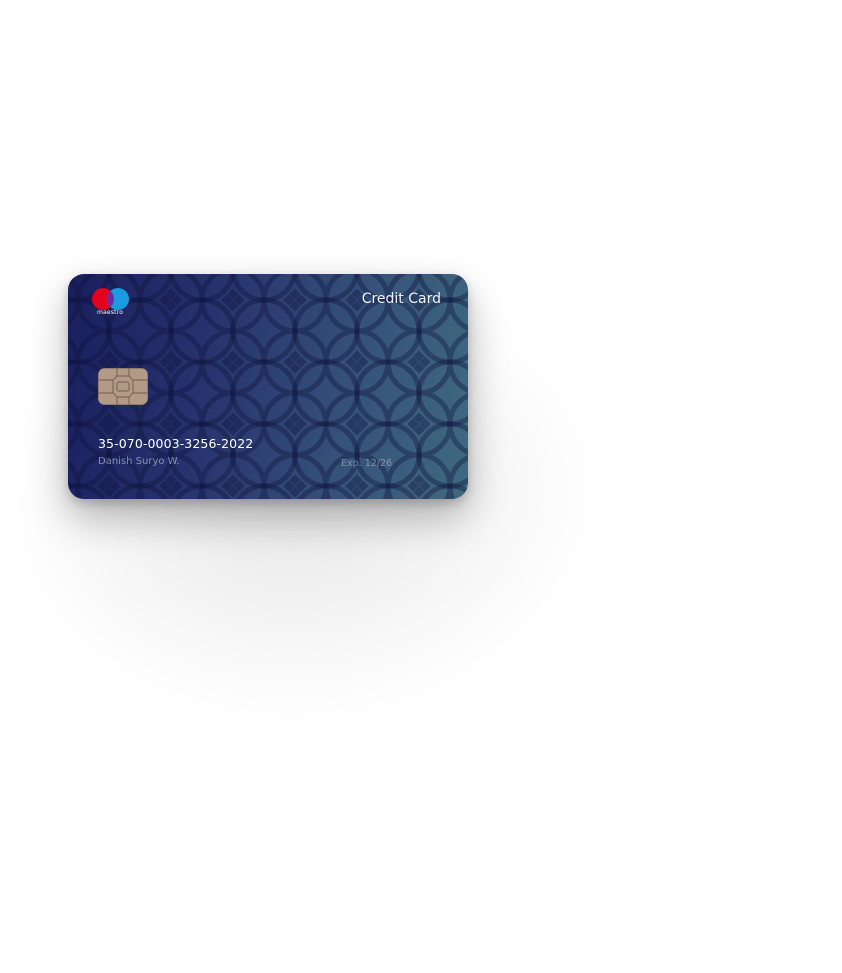  What do you see at coordinates (123, 386) in the screenshot?
I see `chip-icon` at bounding box center [123, 386].